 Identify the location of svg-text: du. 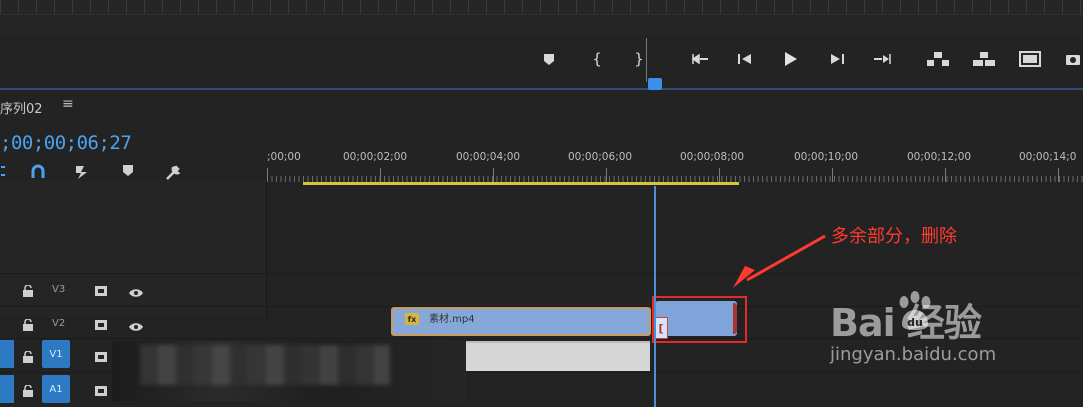
(915, 322).